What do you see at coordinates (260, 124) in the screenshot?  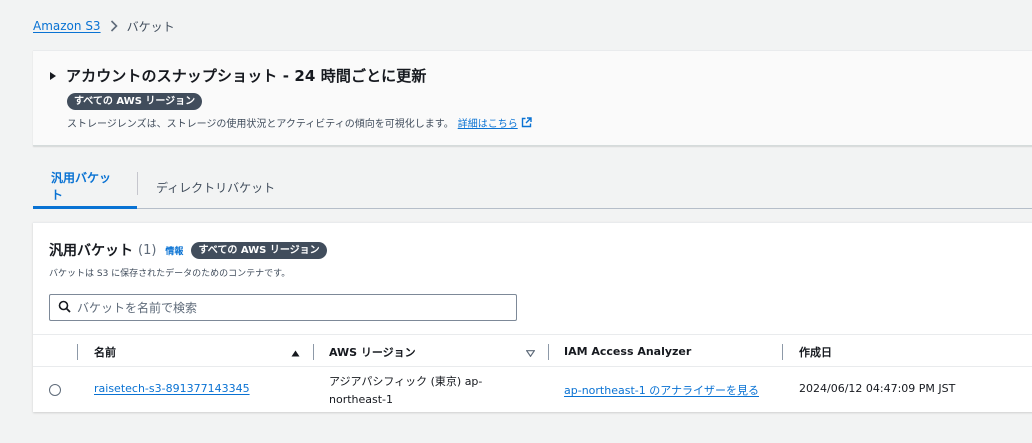 I see `snapshot-description: ストレージレンズは、ストレージの使用状況とアクティビティの傾向を可視化します。` at bounding box center [260, 124].